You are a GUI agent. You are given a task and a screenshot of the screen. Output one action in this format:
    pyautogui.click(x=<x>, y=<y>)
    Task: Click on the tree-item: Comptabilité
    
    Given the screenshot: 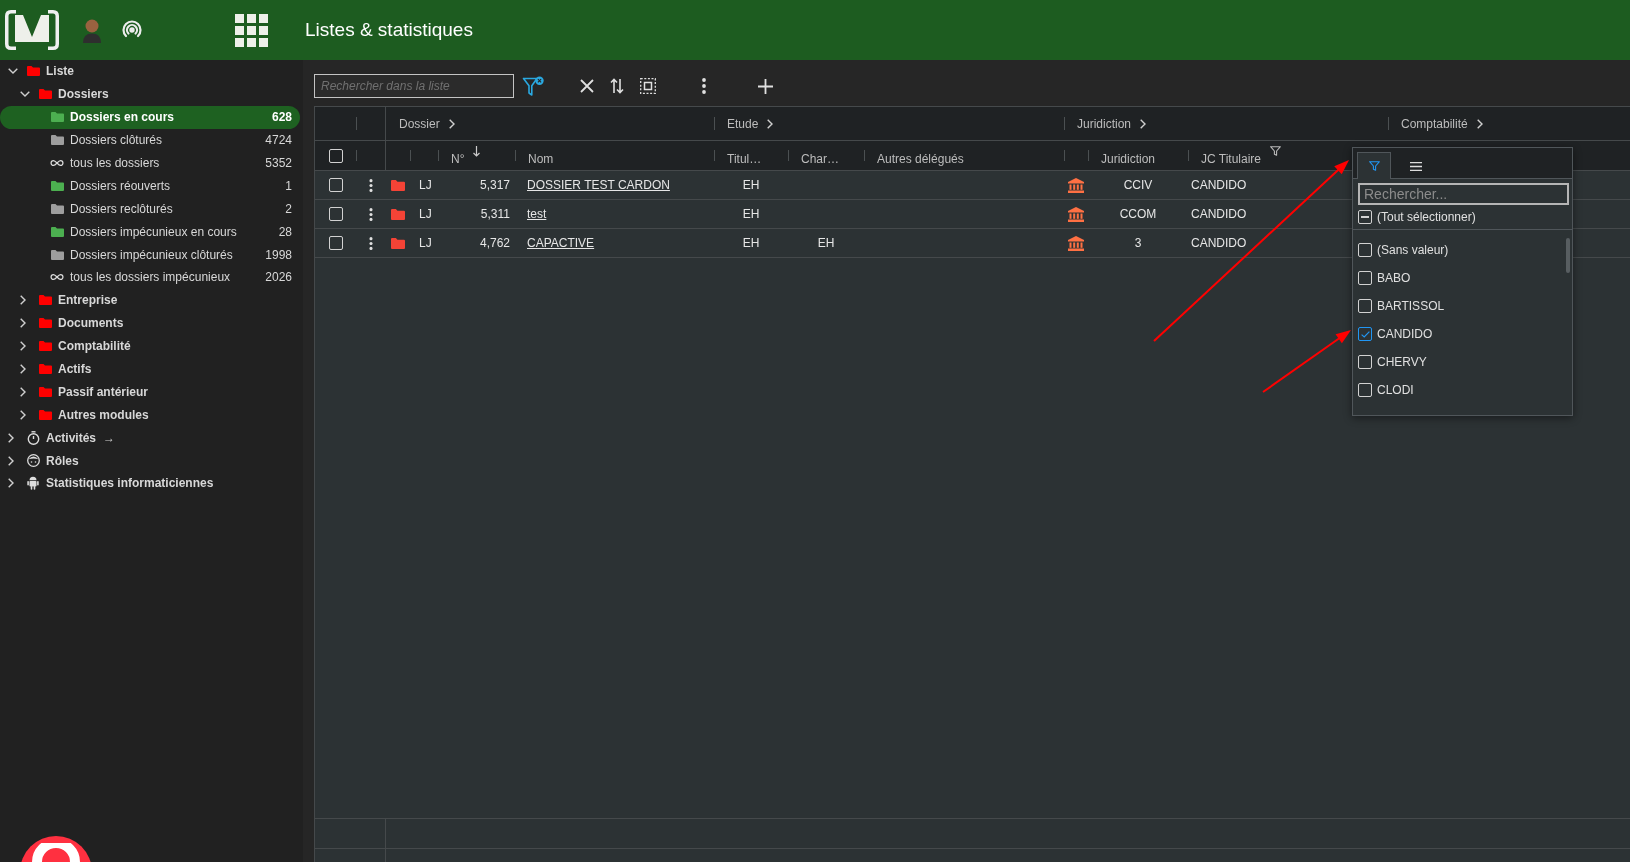 What is the action you would take?
    pyautogui.click(x=150, y=346)
    